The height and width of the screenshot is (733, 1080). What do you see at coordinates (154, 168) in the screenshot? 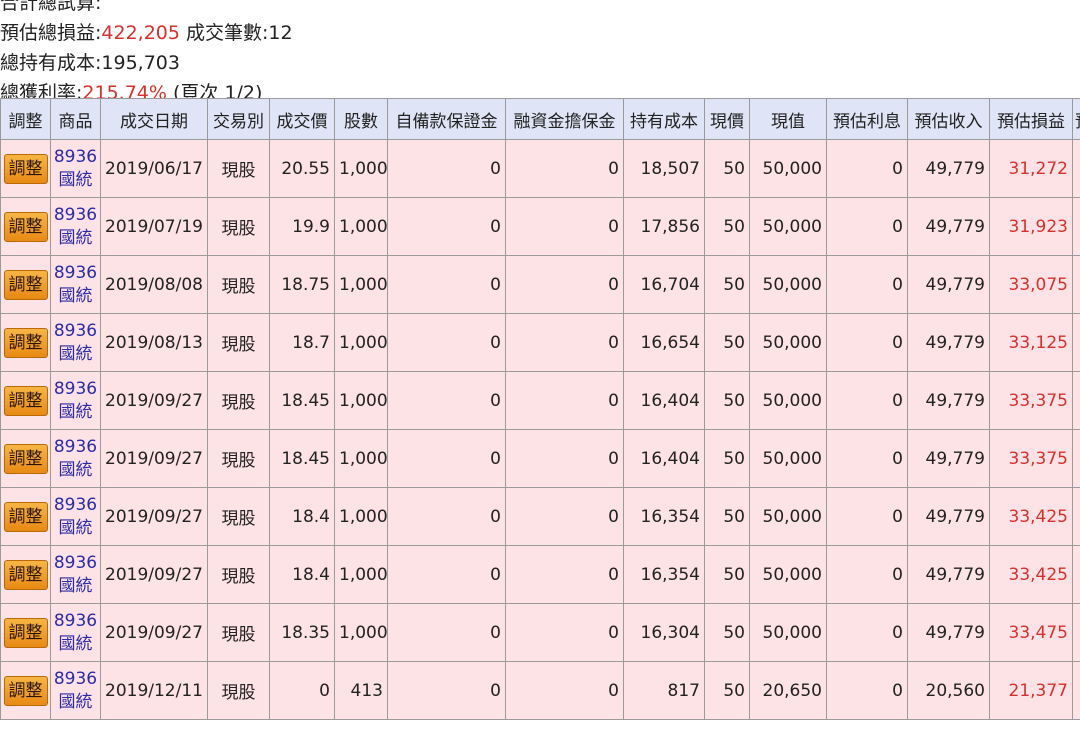
I see `trade-date-cell: 2019/06/17` at bounding box center [154, 168].